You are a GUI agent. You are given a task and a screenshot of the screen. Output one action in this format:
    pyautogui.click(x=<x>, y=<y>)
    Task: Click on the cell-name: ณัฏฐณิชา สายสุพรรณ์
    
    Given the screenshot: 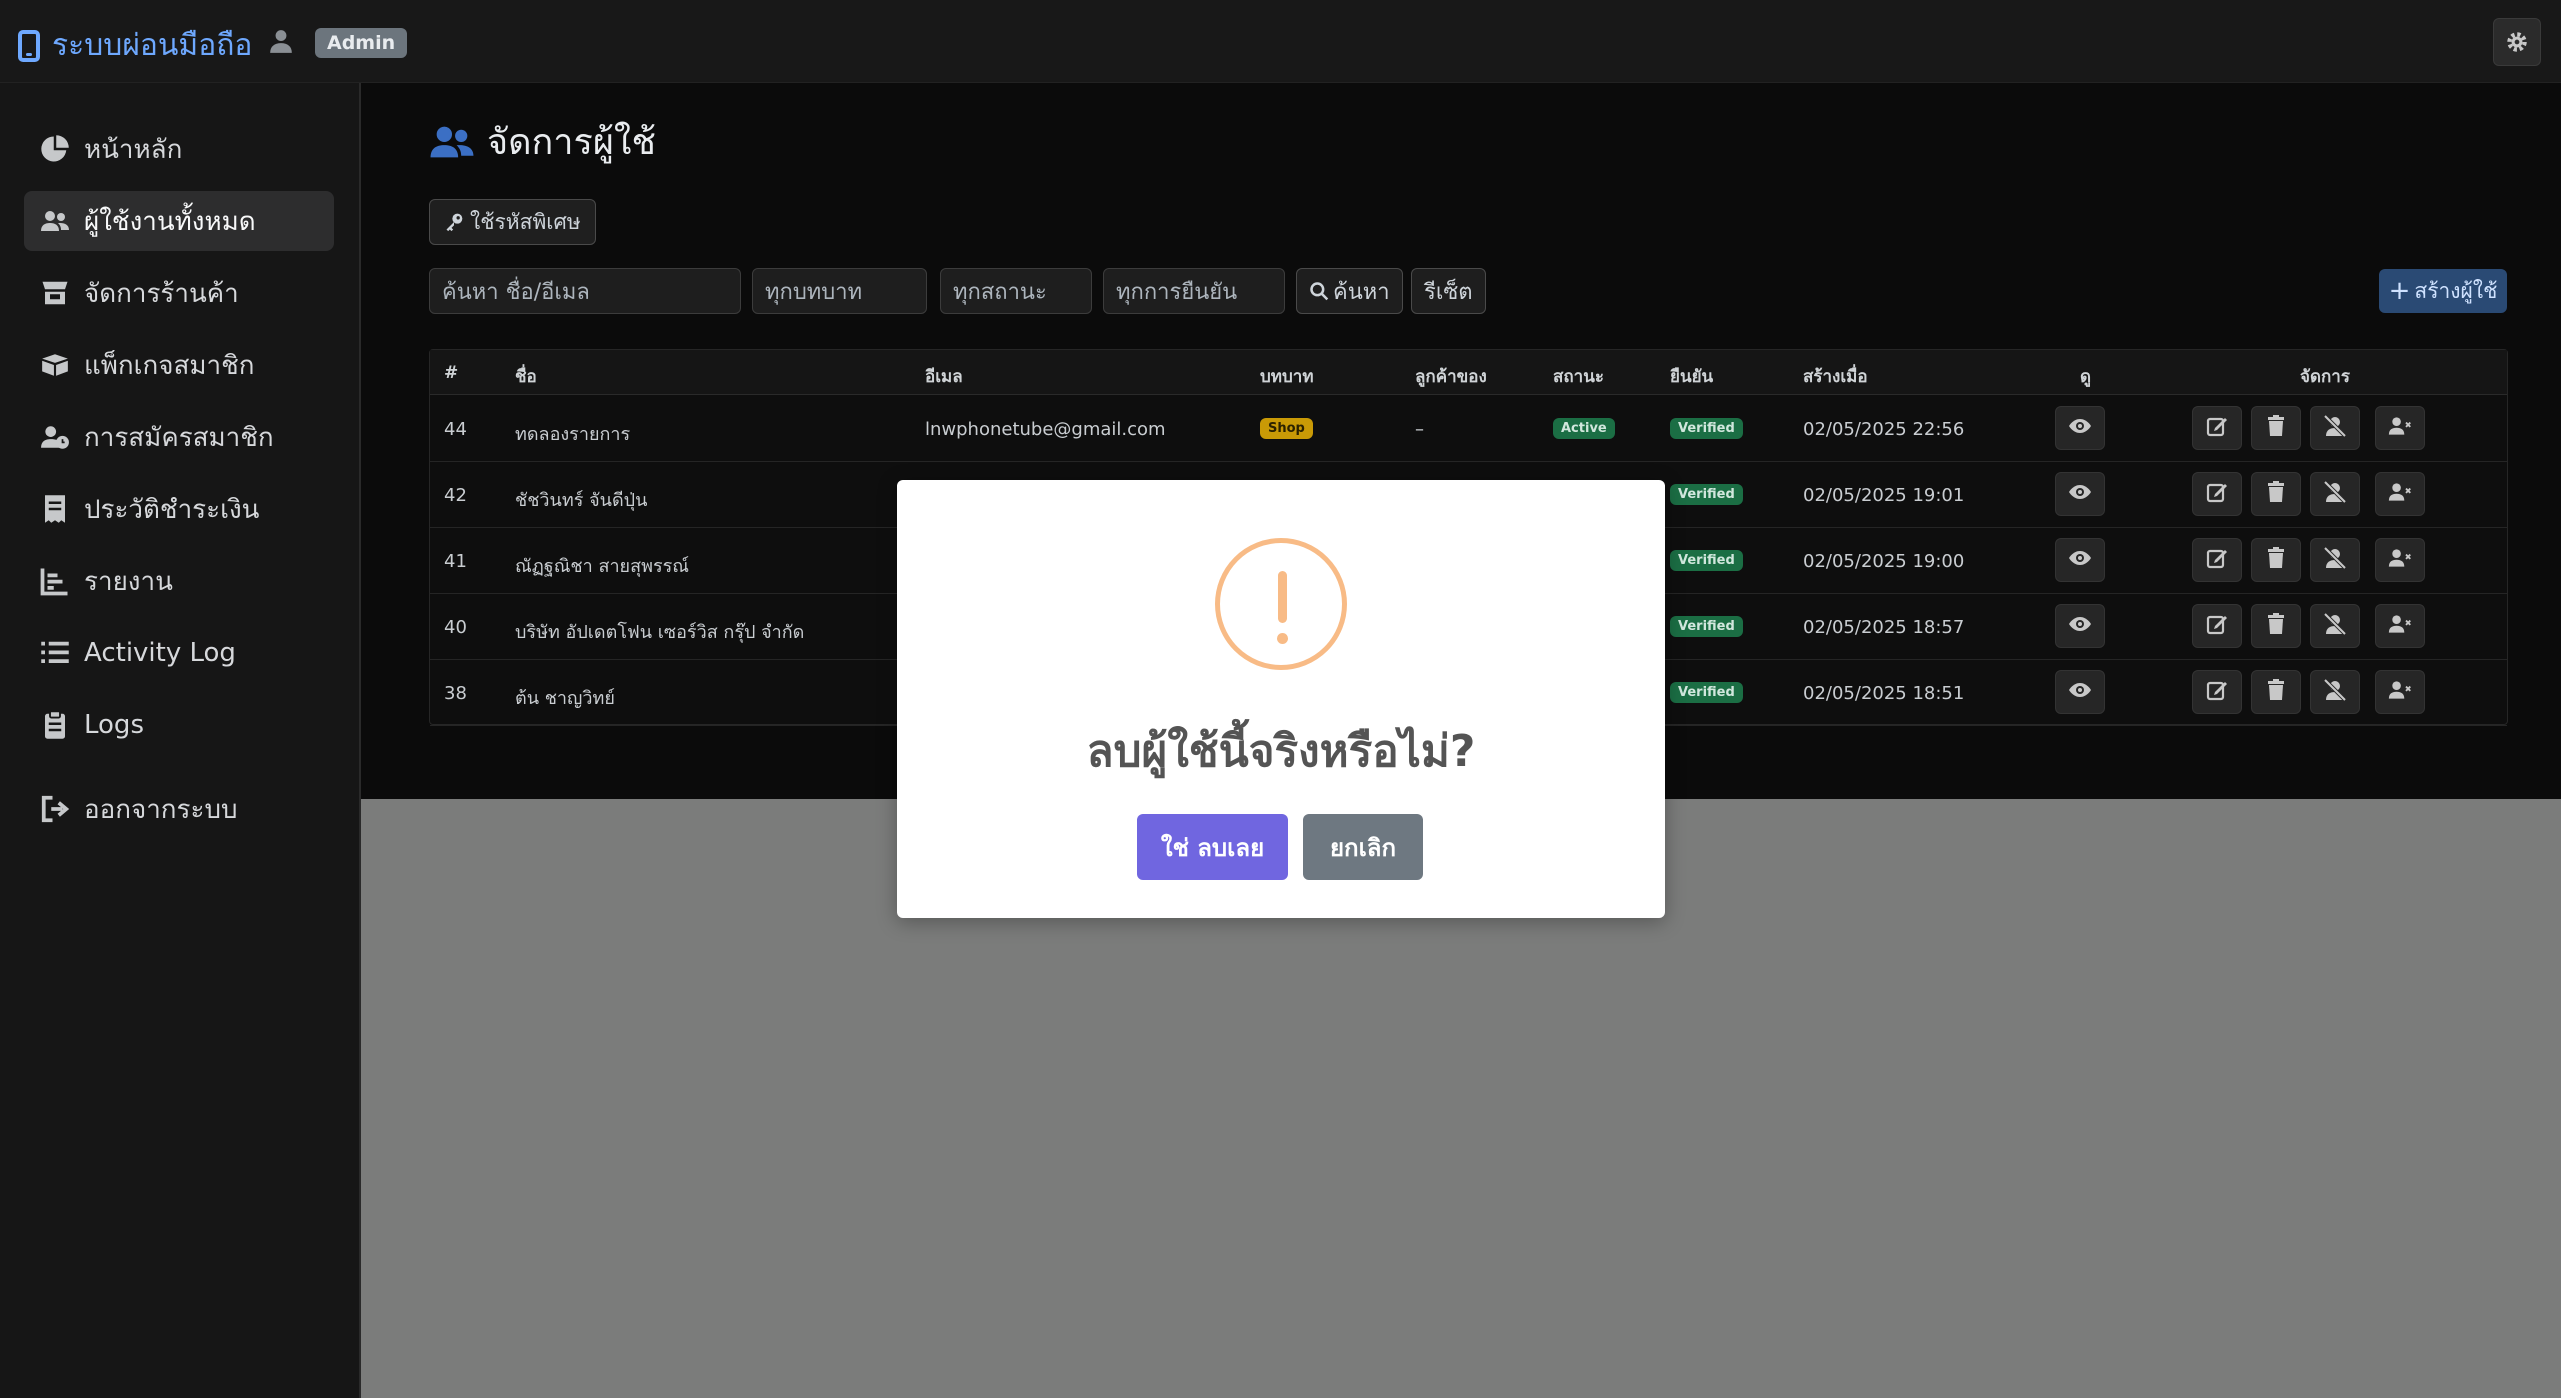 What is the action you would take?
    pyautogui.click(x=602, y=566)
    